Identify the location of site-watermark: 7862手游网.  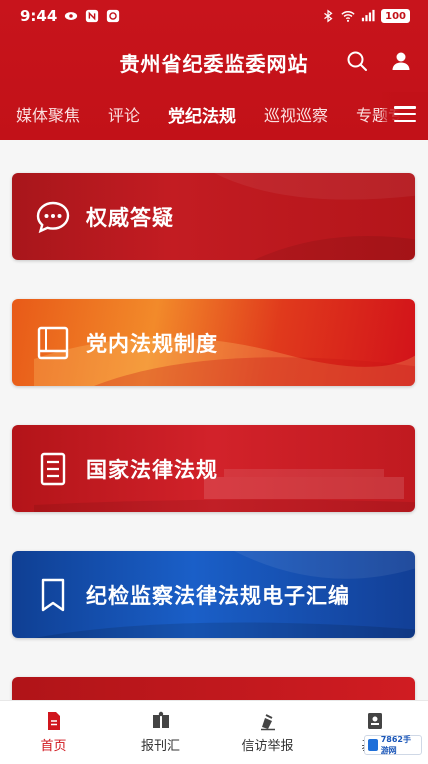
(393, 745).